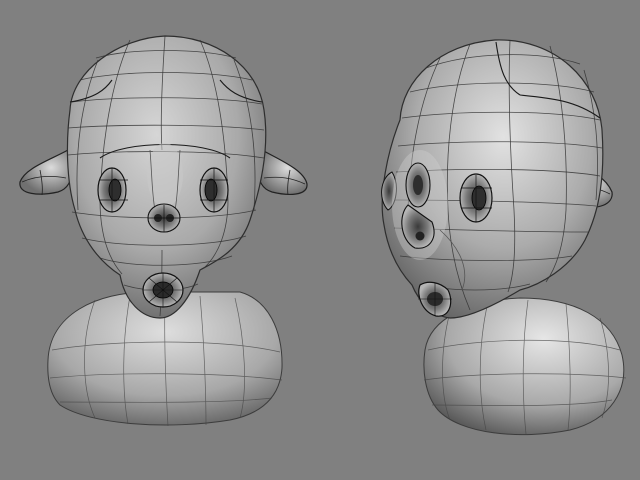 The width and height of the screenshot is (640, 480). What do you see at coordinates (476, 198) in the screenshot?
I see `eye-socket-near` at bounding box center [476, 198].